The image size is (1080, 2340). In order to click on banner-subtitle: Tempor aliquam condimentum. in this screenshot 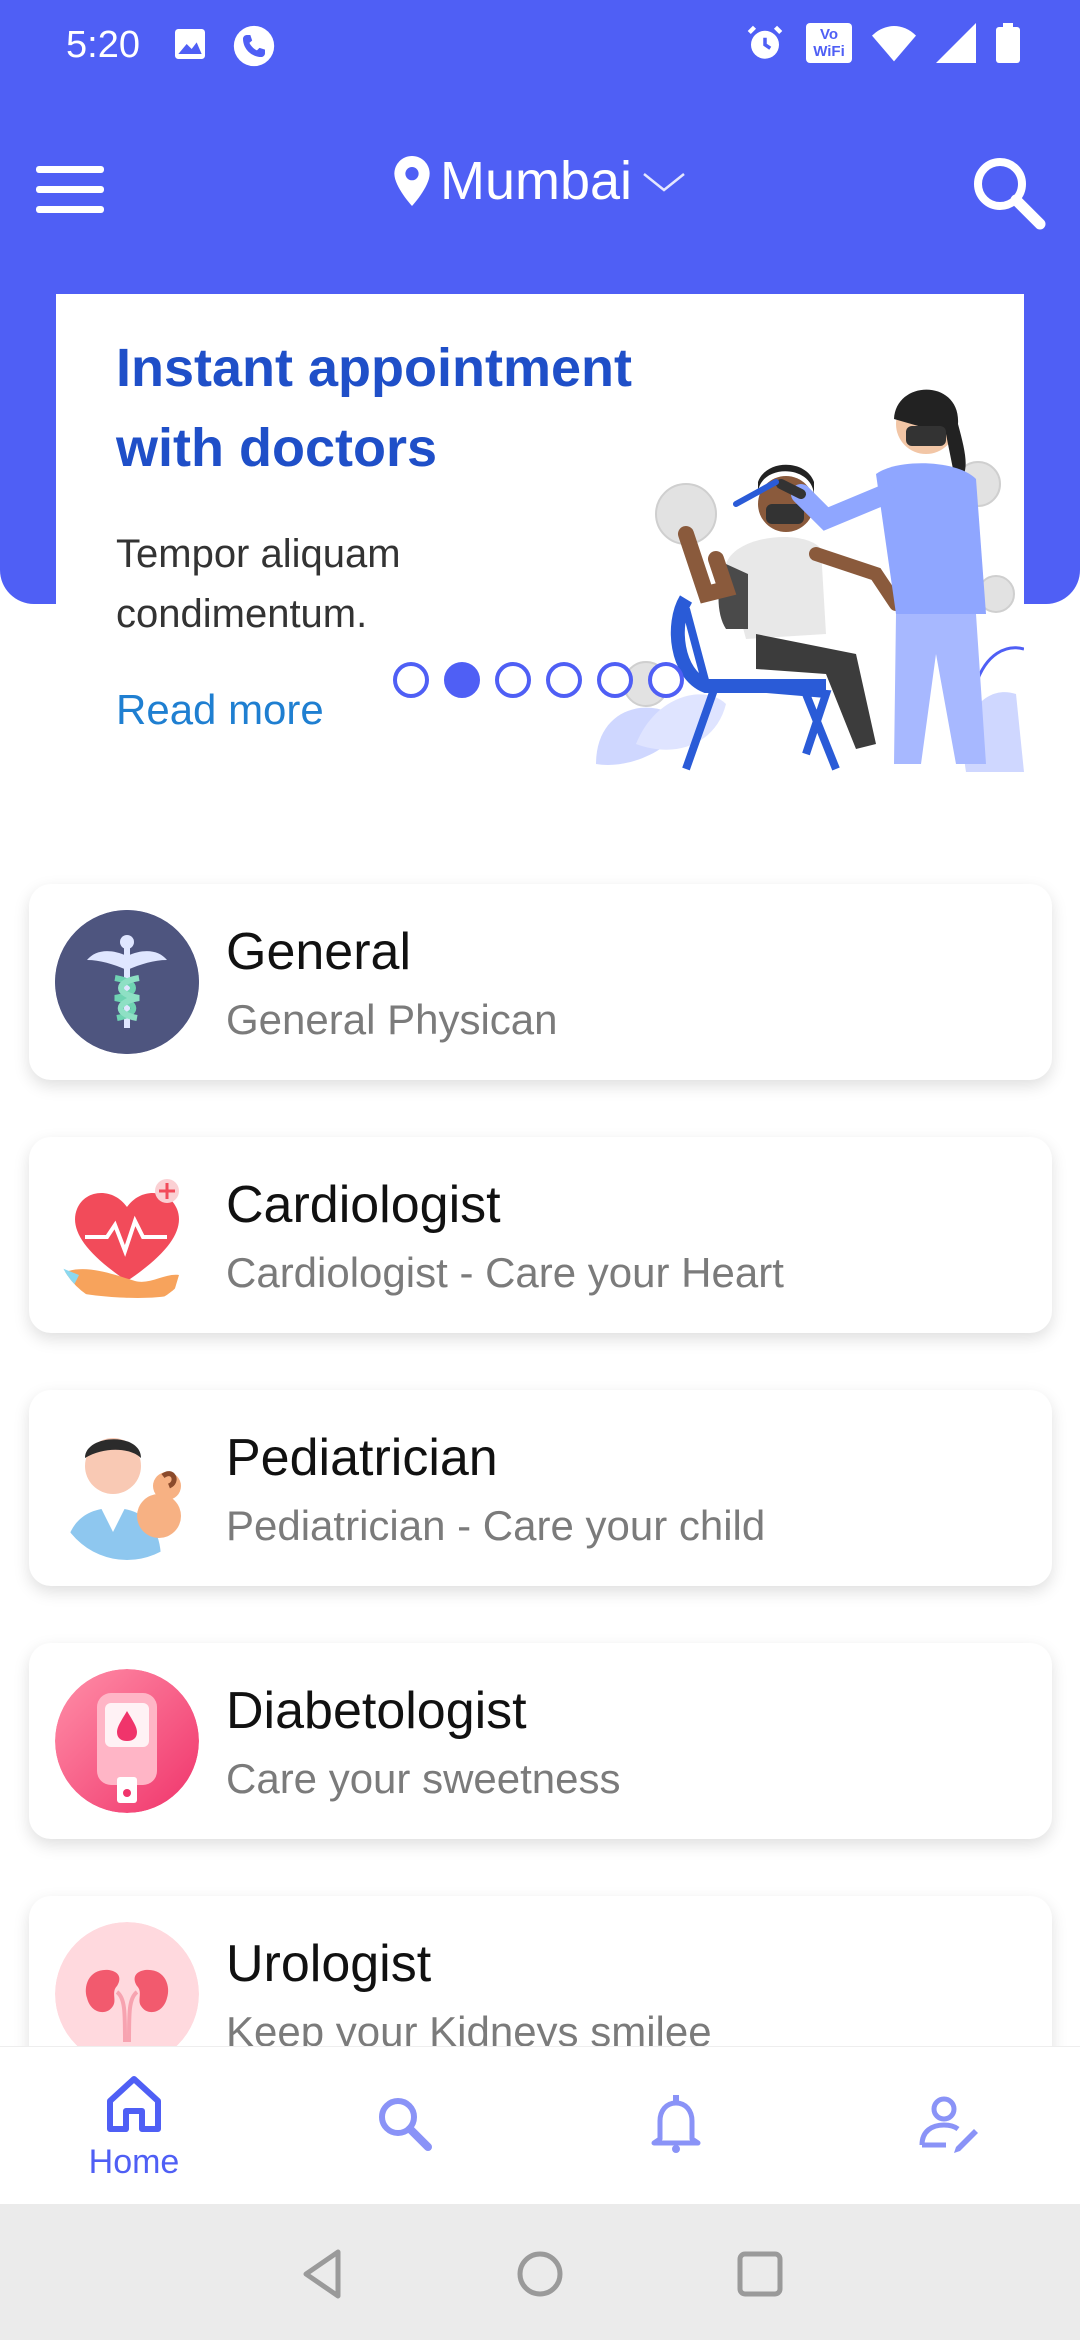, I will do `click(258, 584)`.